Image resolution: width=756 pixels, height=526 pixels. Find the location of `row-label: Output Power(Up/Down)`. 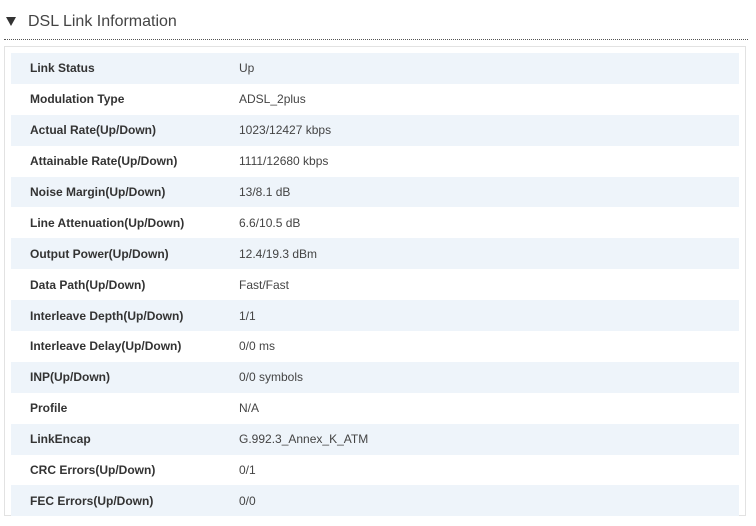

row-label: Output Power(Up/Down) is located at coordinates (99, 253).